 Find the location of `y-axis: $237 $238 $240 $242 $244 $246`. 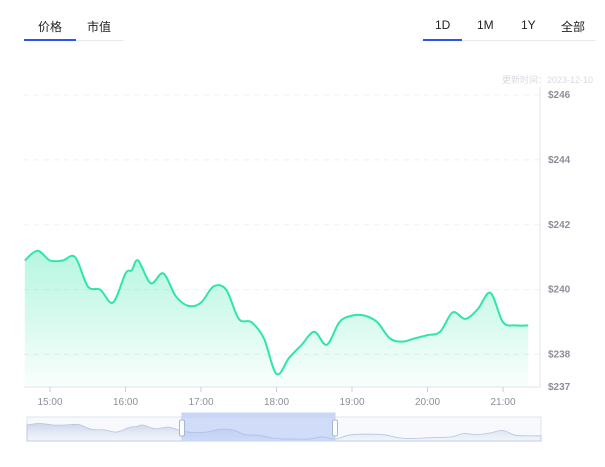

y-axis: $237 $238 $240 $242 $244 $246 is located at coordinates (555, 240).